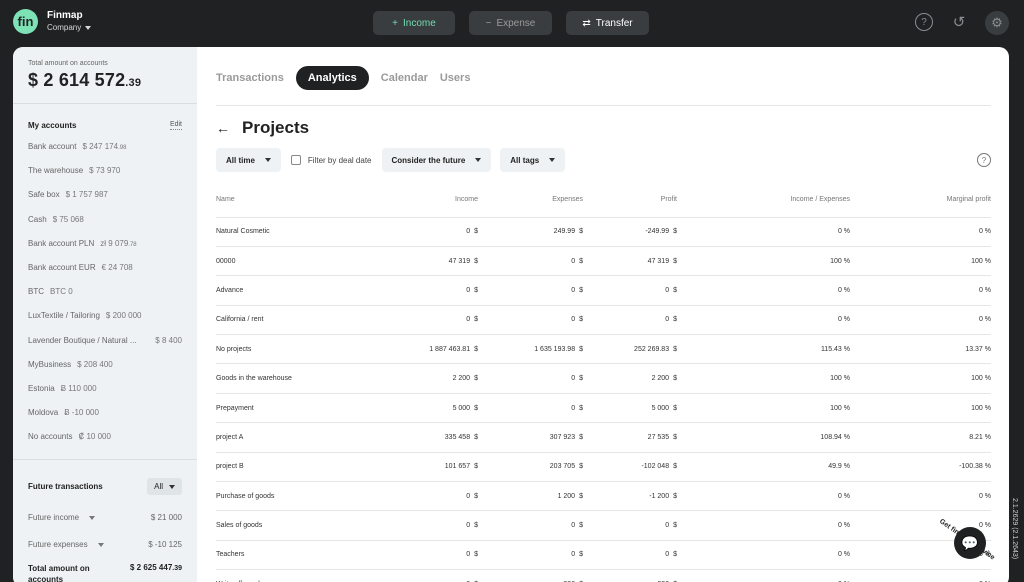 The image size is (1024, 582). Describe the element at coordinates (586, 23) in the screenshot. I see `transfer-icon: ⇄` at that location.